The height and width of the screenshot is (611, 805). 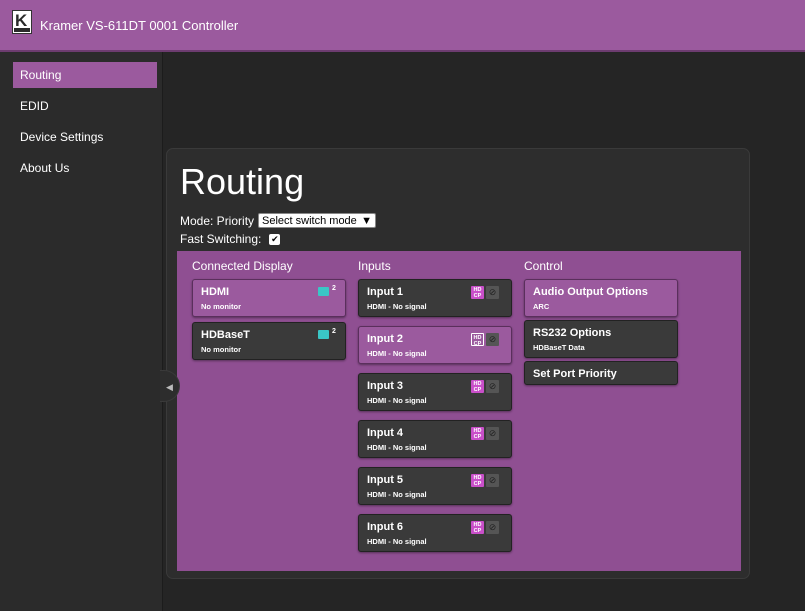 I want to click on input-name: Input 2, so click(x=385, y=339).